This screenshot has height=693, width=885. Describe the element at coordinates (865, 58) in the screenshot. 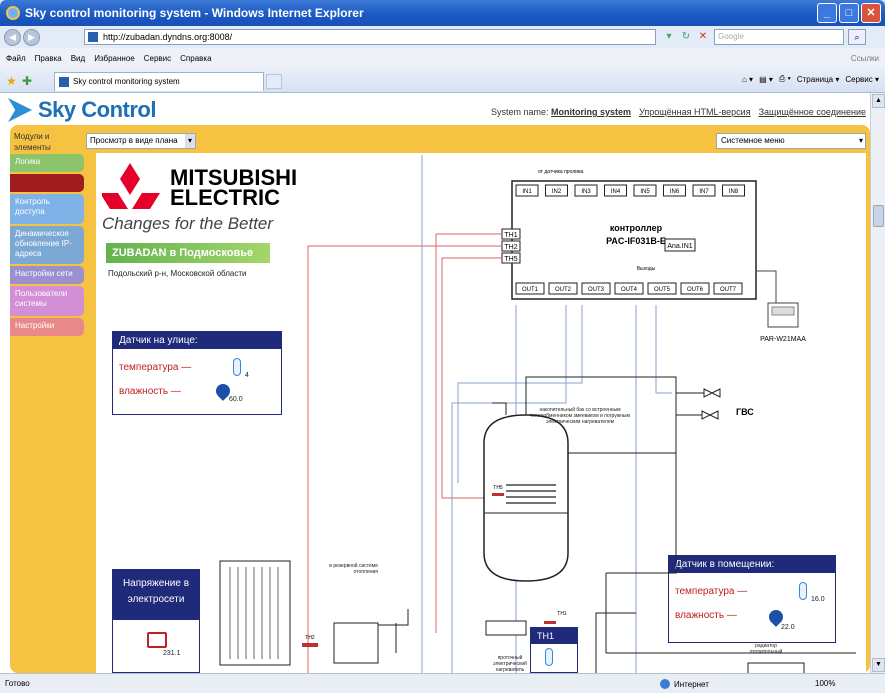

I see `links-label: Ссылки` at that location.